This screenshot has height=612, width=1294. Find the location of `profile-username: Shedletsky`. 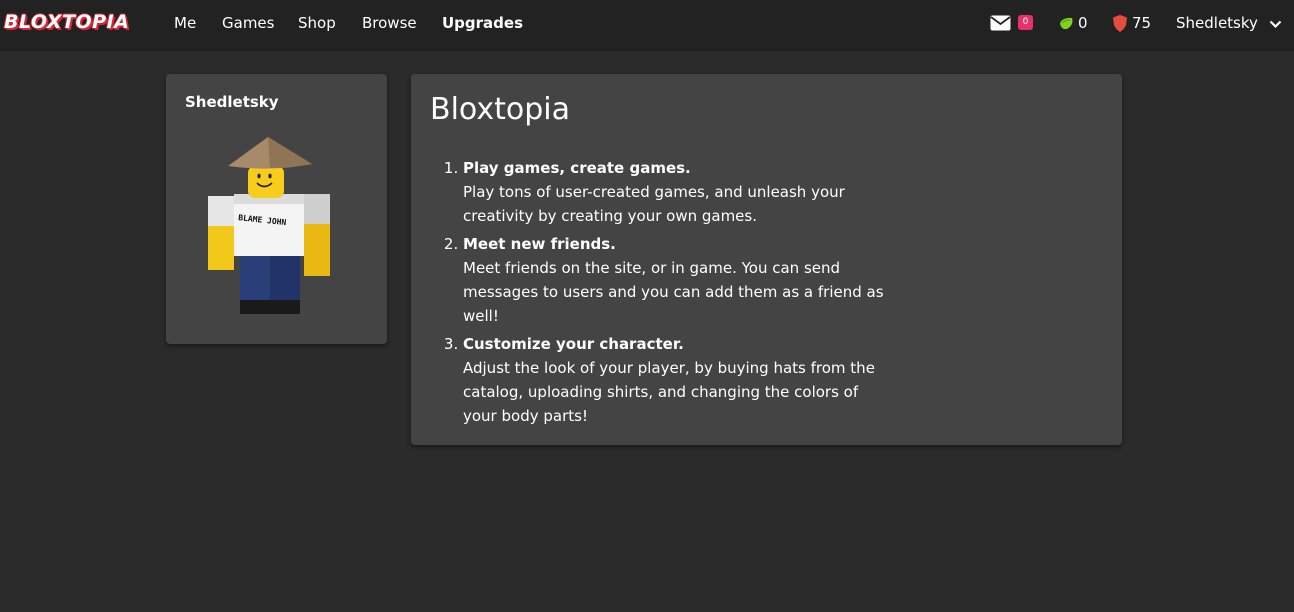

profile-username: Shedletsky is located at coordinates (232, 102).